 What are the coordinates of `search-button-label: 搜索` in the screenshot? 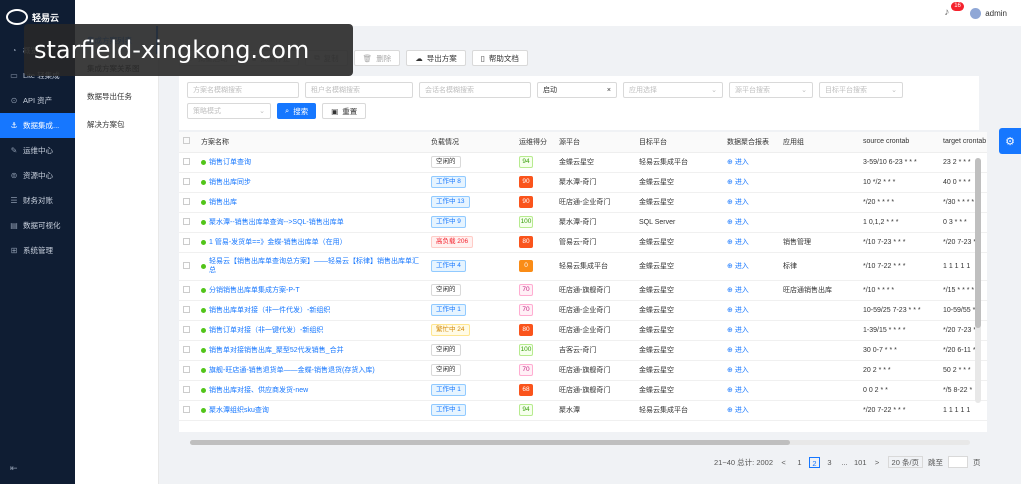 It's located at (301, 111).